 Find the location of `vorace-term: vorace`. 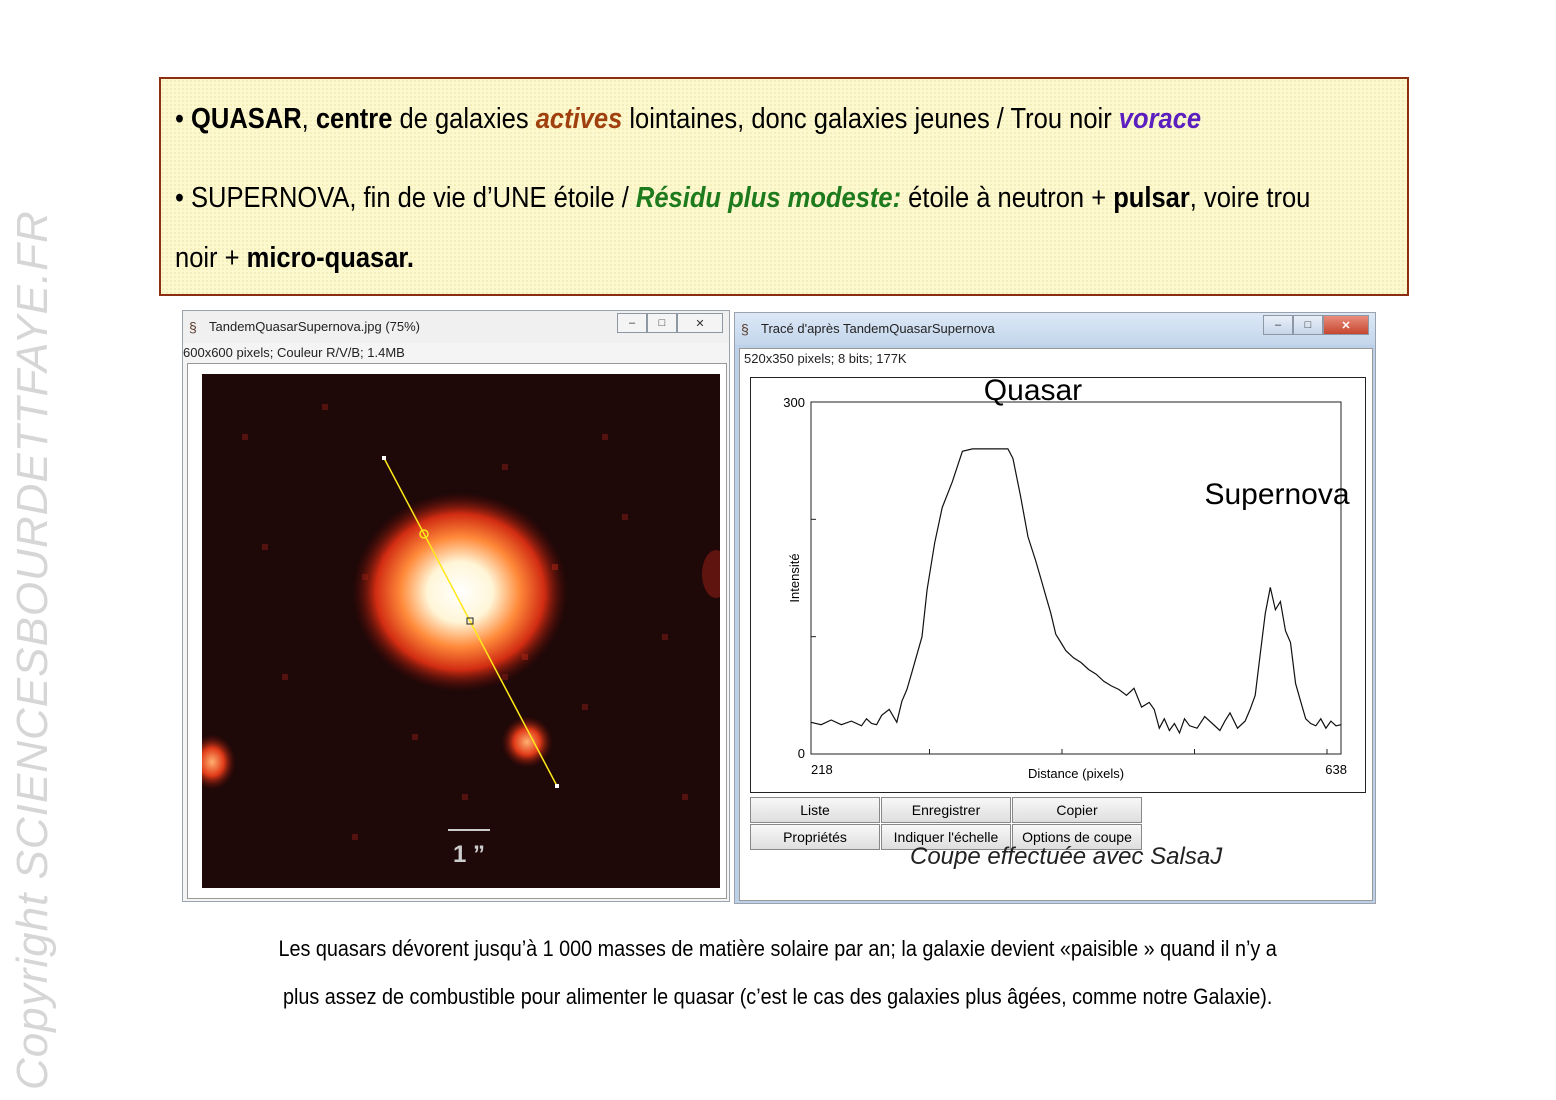

vorace-term: vorace is located at coordinates (1160, 119).